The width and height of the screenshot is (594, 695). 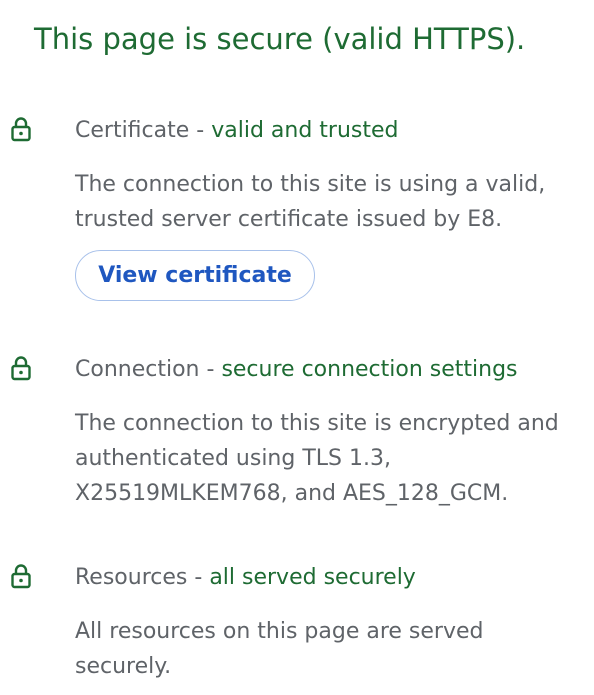 What do you see at coordinates (137, 369) in the screenshot?
I see `connection-label: Connection` at bounding box center [137, 369].